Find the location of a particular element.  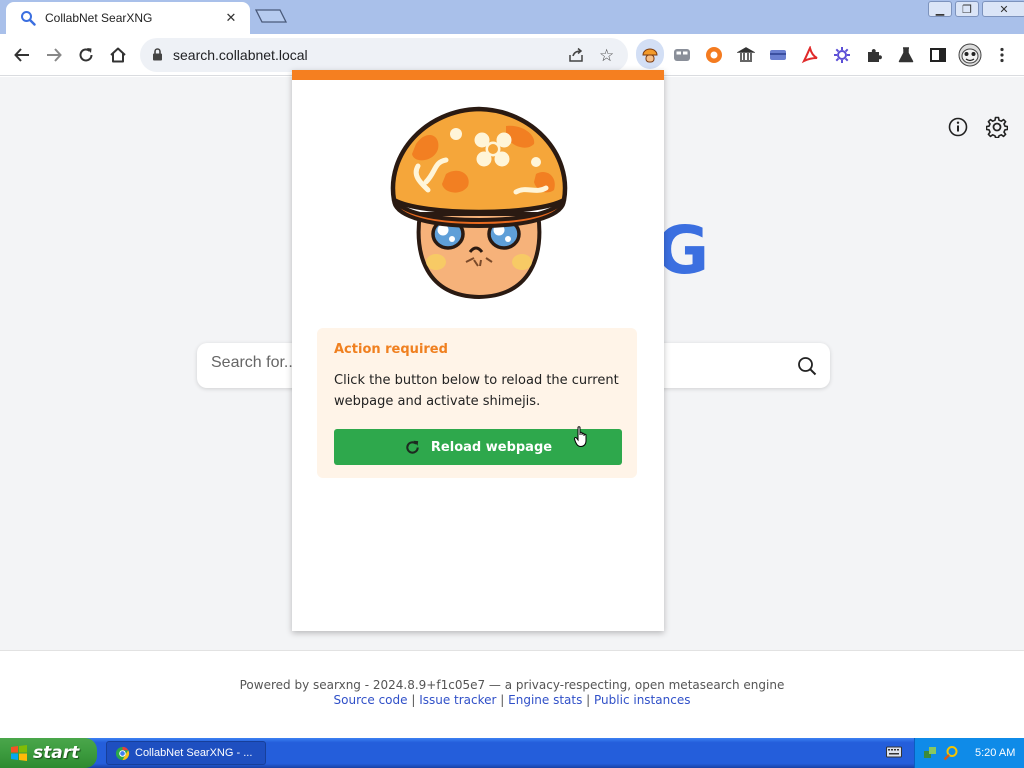

arrow-left-icon is located at coordinates (21, 55).